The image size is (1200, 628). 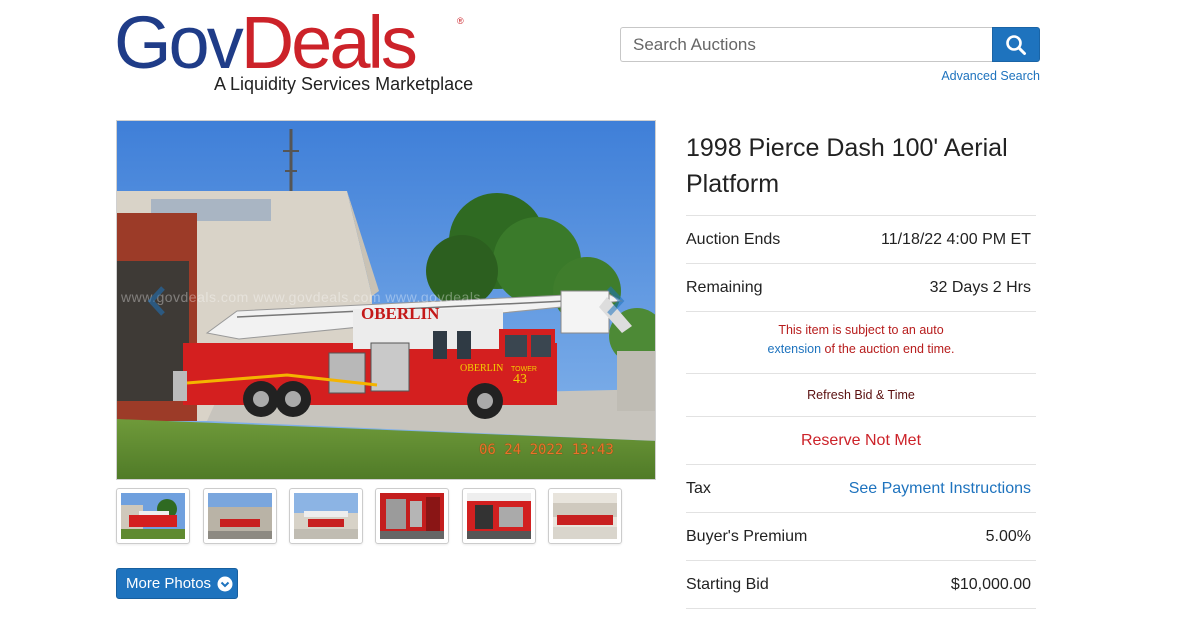 What do you see at coordinates (980, 287) in the screenshot?
I see `remaining-value: 32 Days 2 Hrs` at bounding box center [980, 287].